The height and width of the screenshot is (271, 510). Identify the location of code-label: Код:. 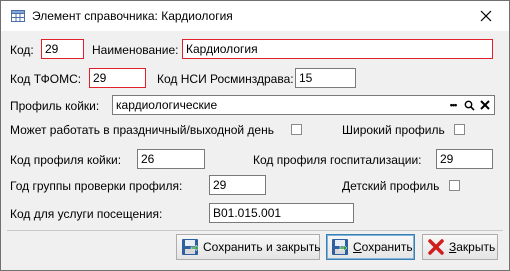
(22, 50).